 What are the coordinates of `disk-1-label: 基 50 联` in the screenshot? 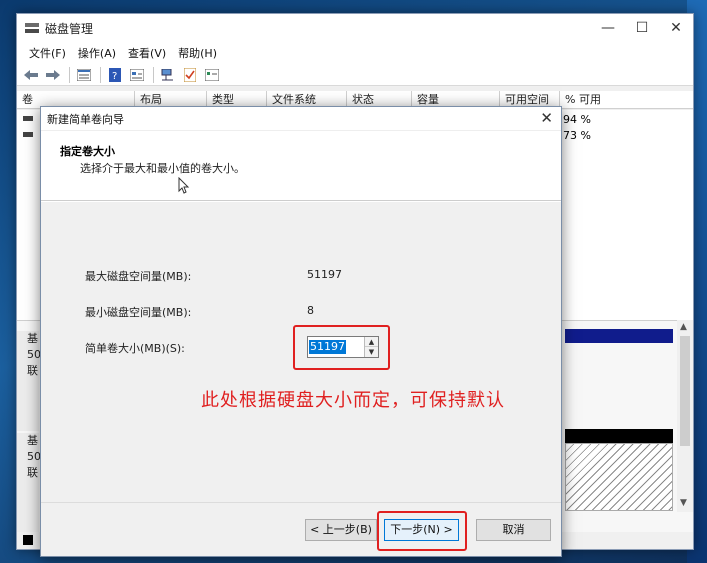 It's located at (29, 483).